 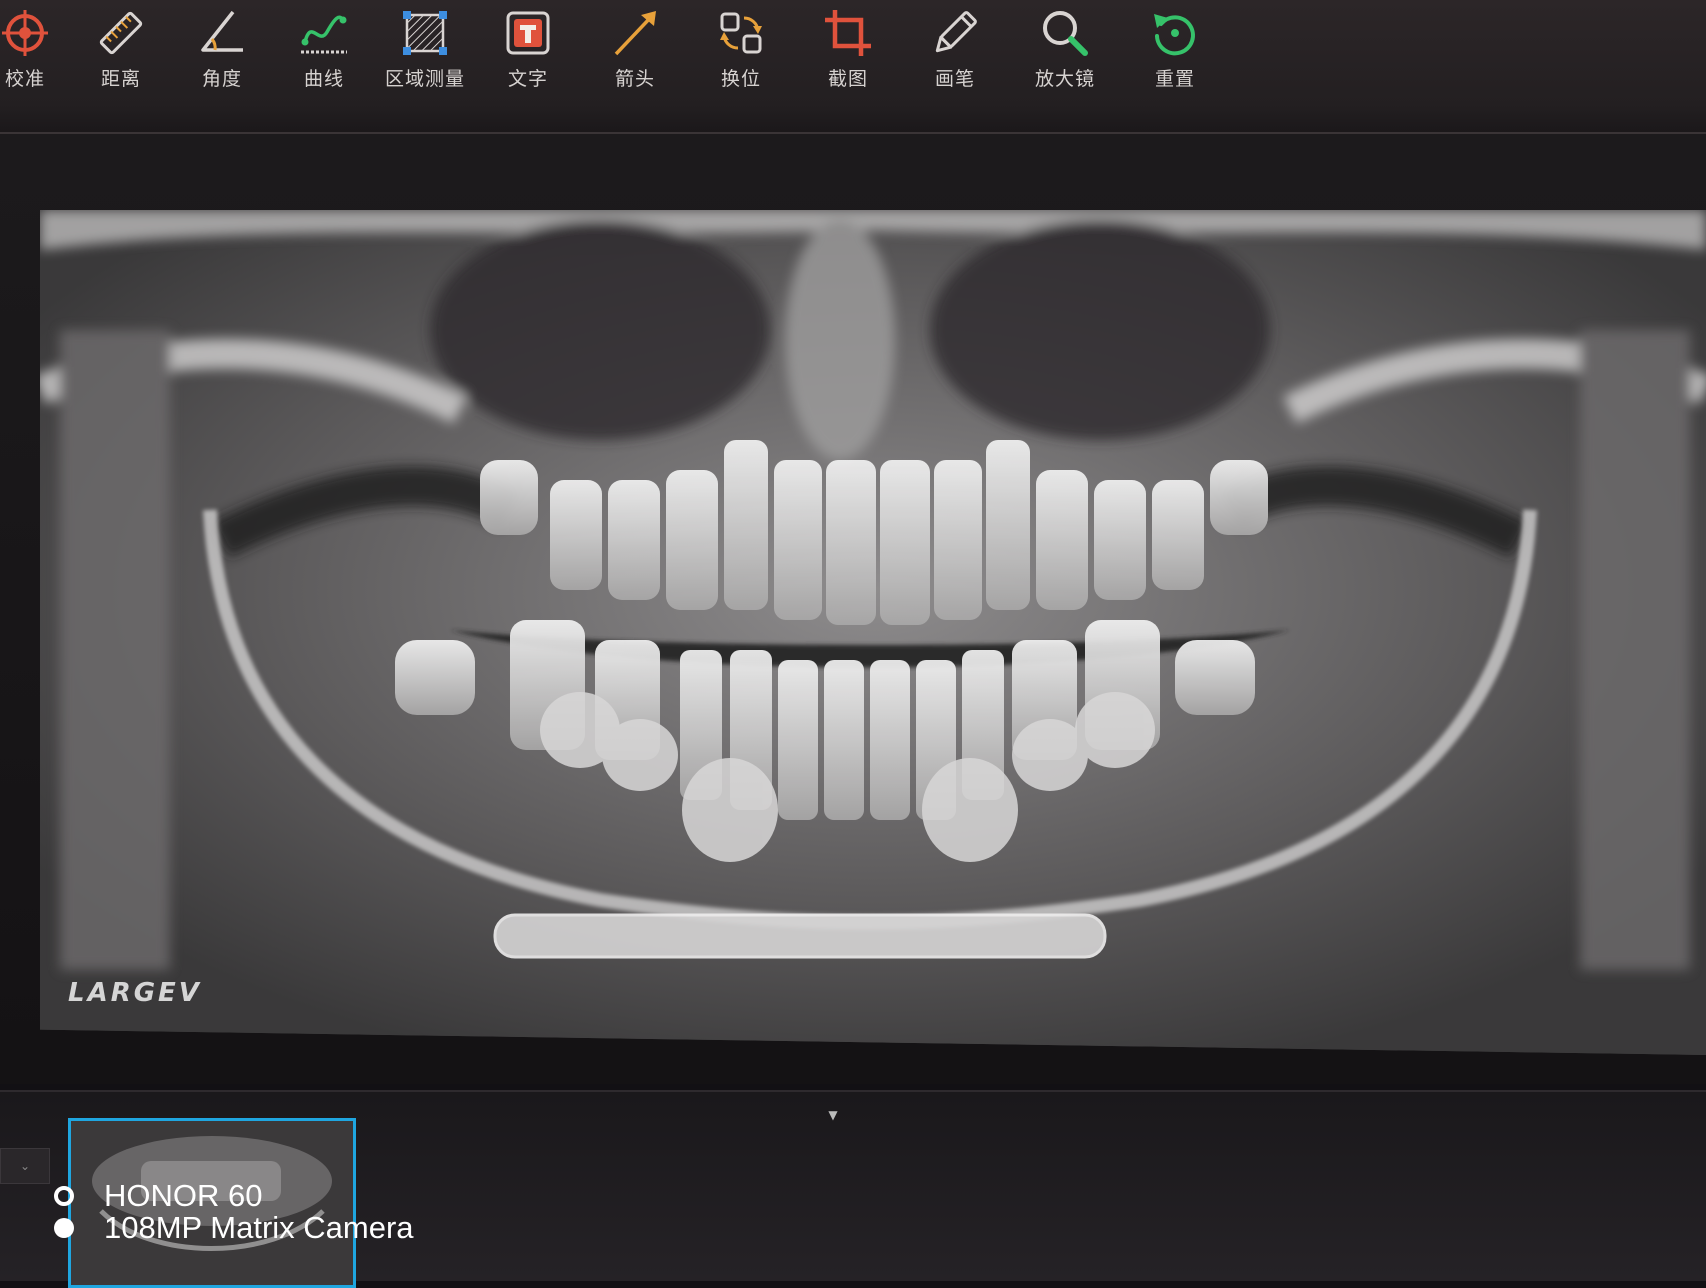 I want to click on ruler-icon, so click(x=121, y=33).